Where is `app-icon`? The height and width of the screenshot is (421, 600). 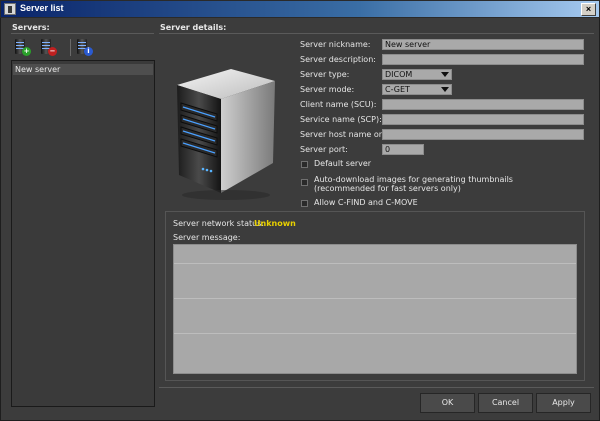 app-icon is located at coordinates (10, 9).